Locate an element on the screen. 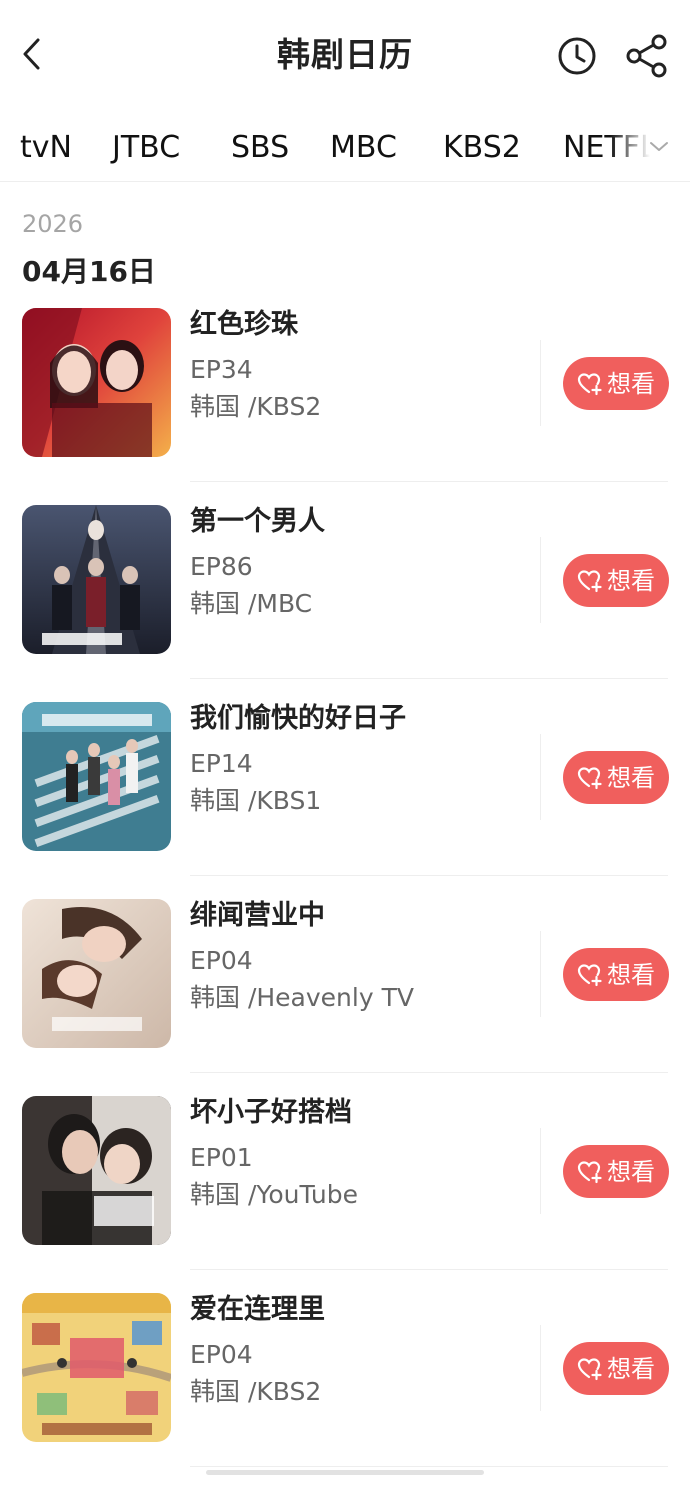 The image size is (690, 1490). share-button is located at coordinates (647, 56).